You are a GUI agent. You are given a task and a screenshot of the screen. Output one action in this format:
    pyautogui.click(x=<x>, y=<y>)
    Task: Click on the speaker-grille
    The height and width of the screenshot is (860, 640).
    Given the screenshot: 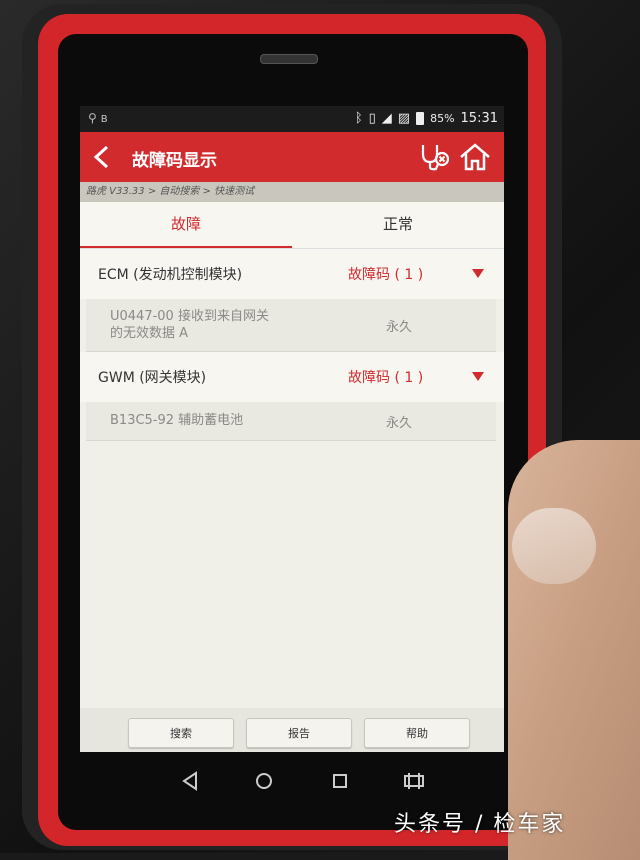 What is the action you would take?
    pyautogui.click(x=289, y=59)
    